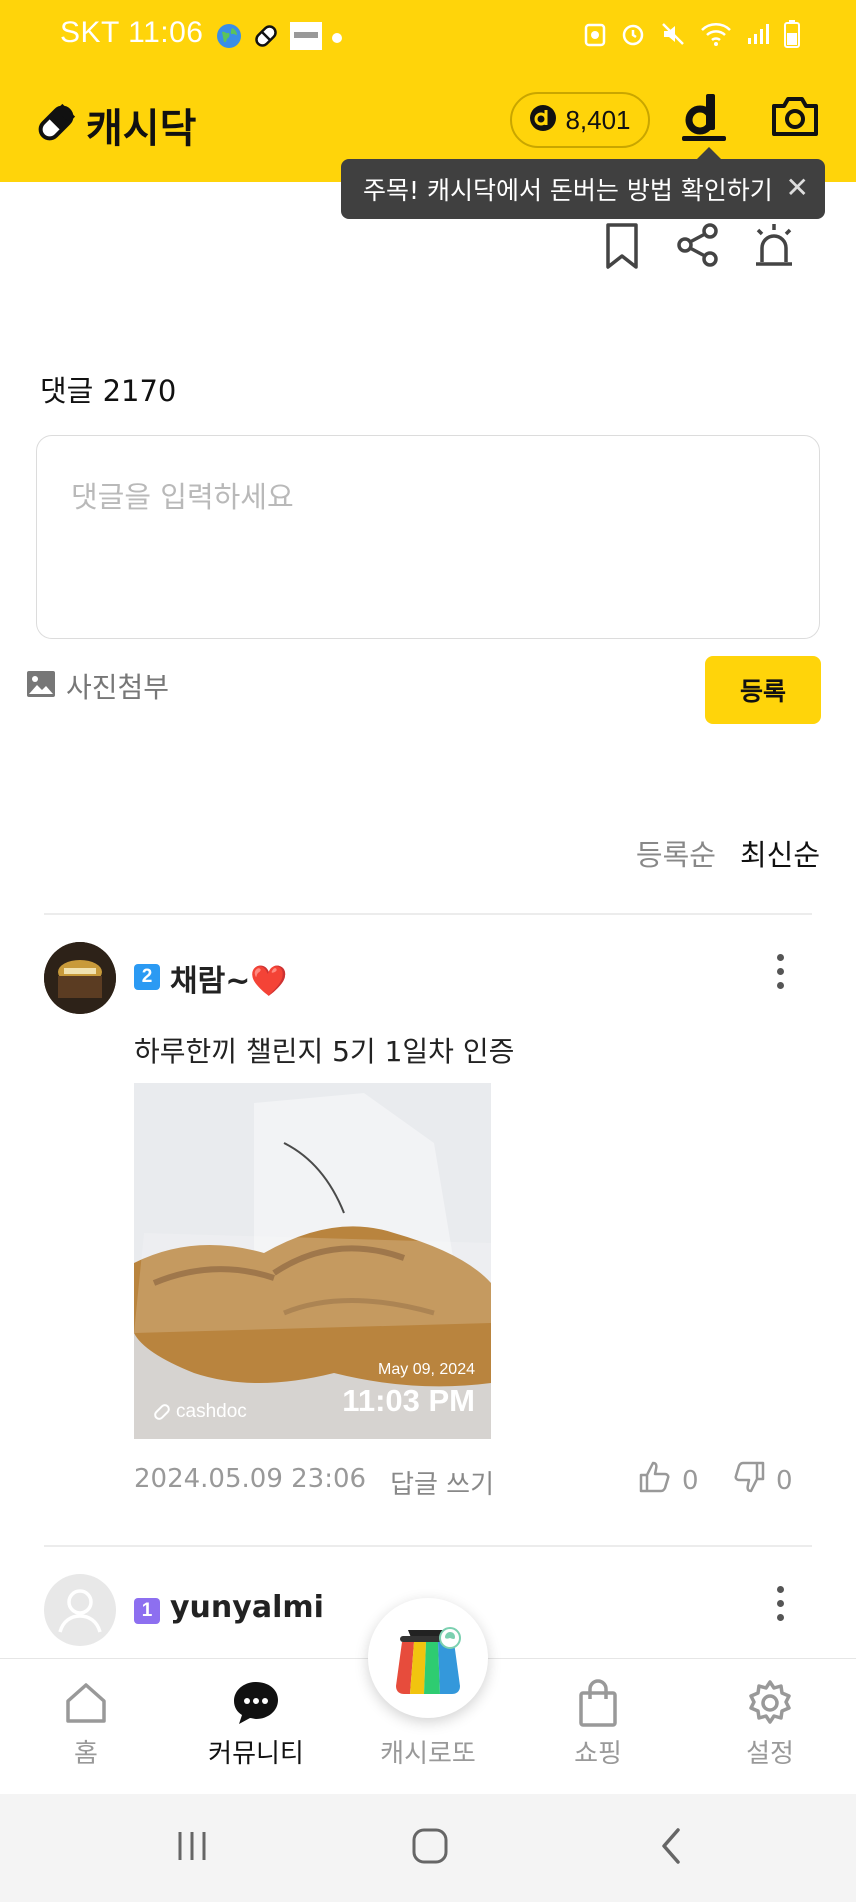  Describe the element at coordinates (622, 248) in the screenshot. I see `bookmark-icon` at that location.